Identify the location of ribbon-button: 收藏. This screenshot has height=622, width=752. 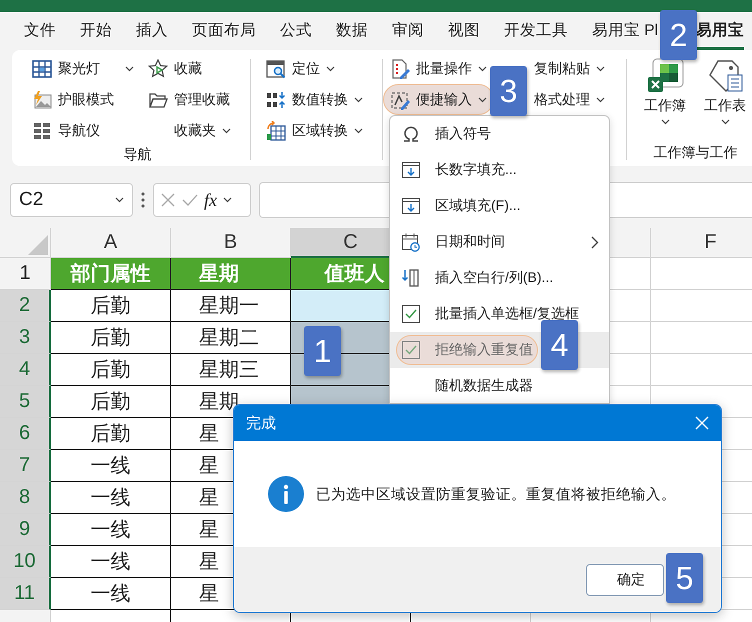
(175, 68).